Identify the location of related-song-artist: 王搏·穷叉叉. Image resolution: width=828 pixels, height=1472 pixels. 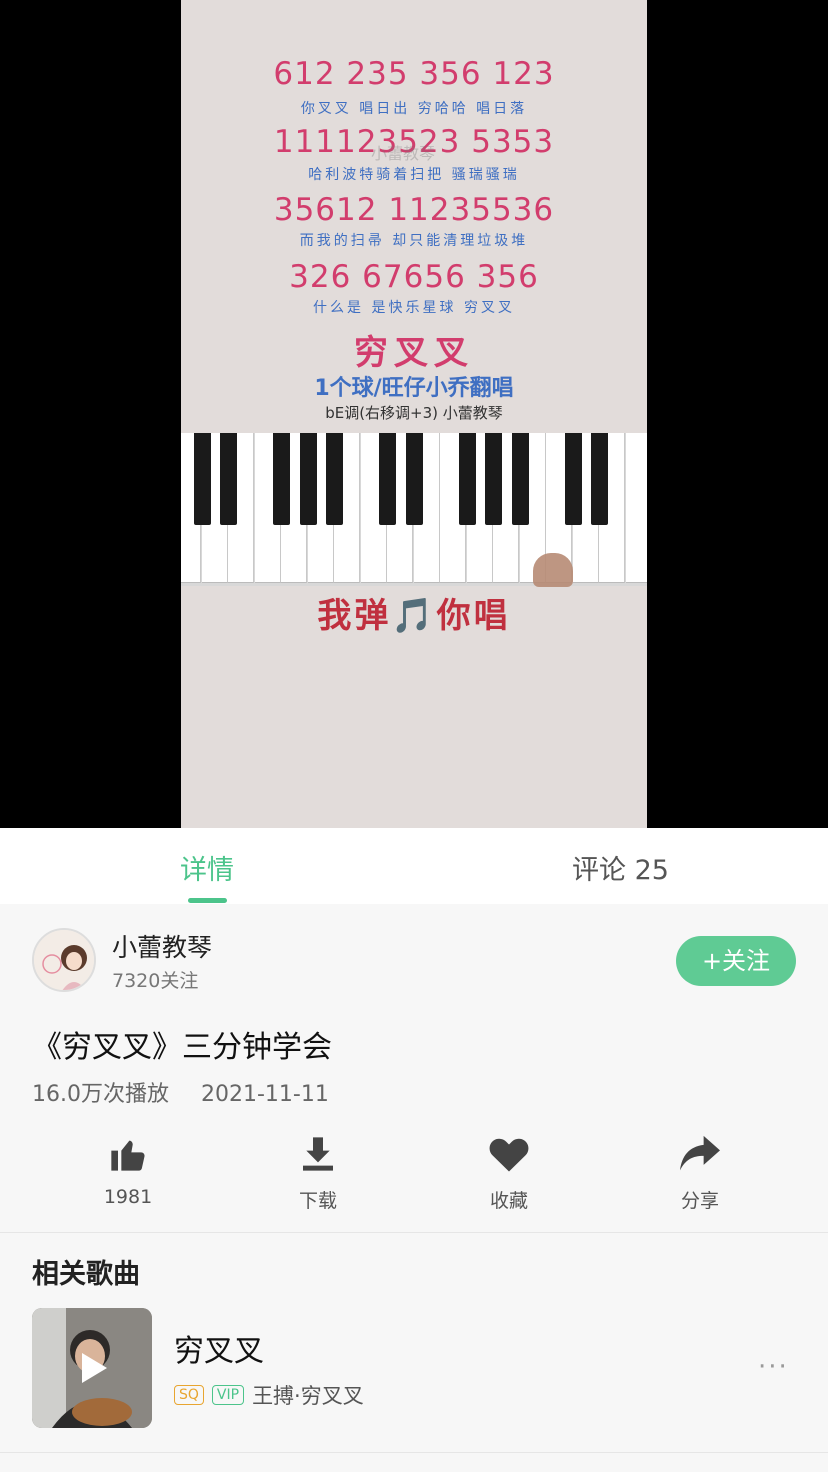
(308, 1396).